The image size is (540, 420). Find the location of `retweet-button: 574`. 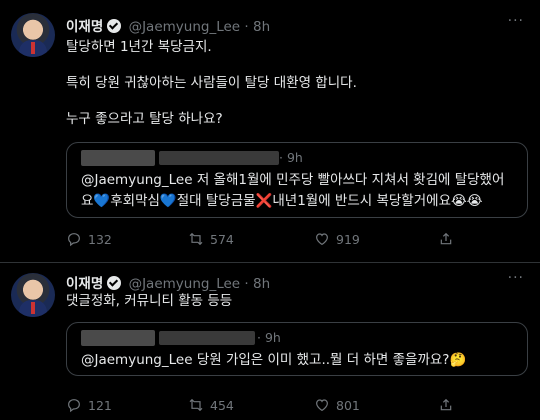

retweet-button: 574 is located at coordinates (211, 239).